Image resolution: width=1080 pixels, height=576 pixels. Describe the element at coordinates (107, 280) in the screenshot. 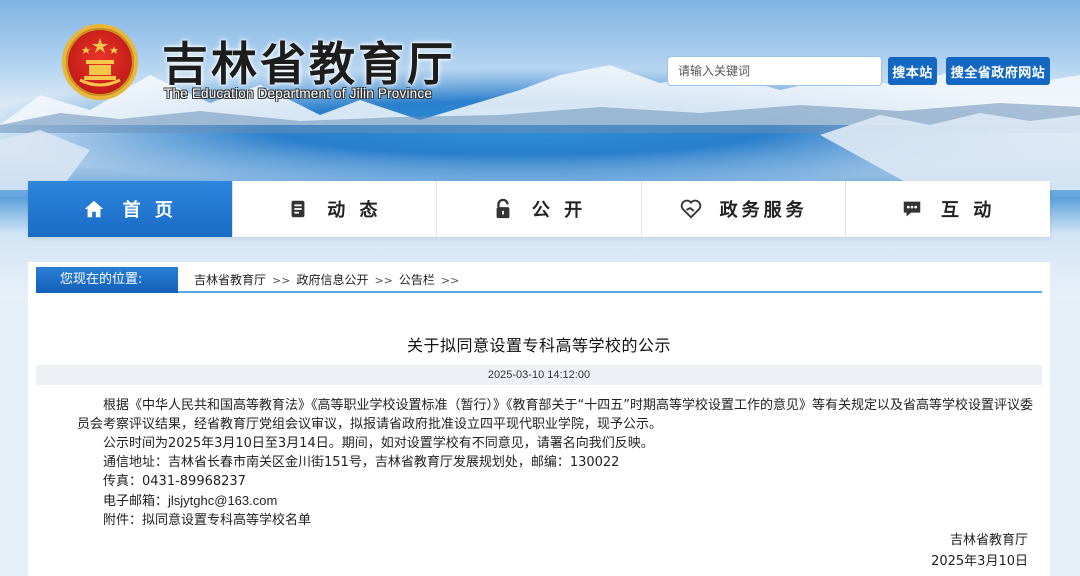

I see `breadcrumb-label: 您现在的位置:` at that location.